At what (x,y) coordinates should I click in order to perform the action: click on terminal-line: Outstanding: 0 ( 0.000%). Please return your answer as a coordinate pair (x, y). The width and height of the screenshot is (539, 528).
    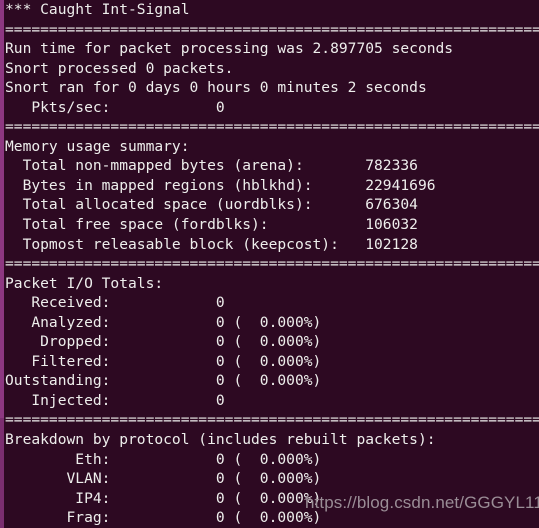
    Looking at the image, I should click on (163, 381).